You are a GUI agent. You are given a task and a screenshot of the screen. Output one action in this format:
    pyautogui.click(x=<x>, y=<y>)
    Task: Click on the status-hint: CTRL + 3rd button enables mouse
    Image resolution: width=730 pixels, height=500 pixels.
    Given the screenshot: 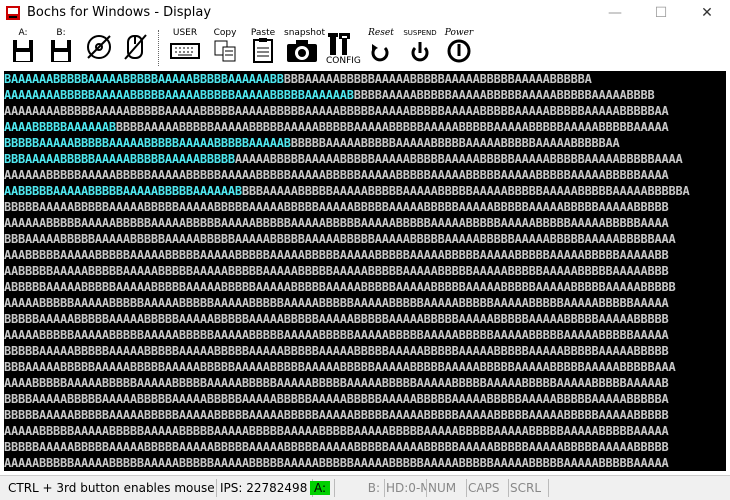 What is the action you would take?
    pyautogui.click(x=110, y=488)
    